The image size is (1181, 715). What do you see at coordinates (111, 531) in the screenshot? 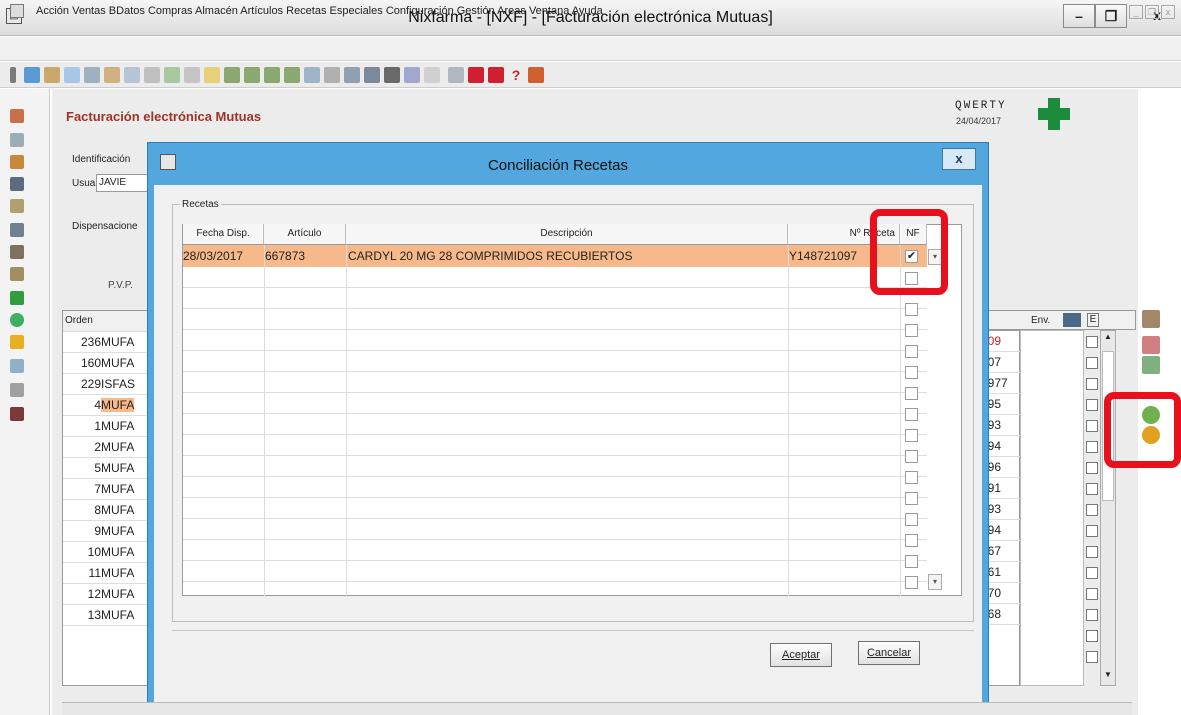
I see `table-row: 9 MUFA` at bounding box center [111, 531].